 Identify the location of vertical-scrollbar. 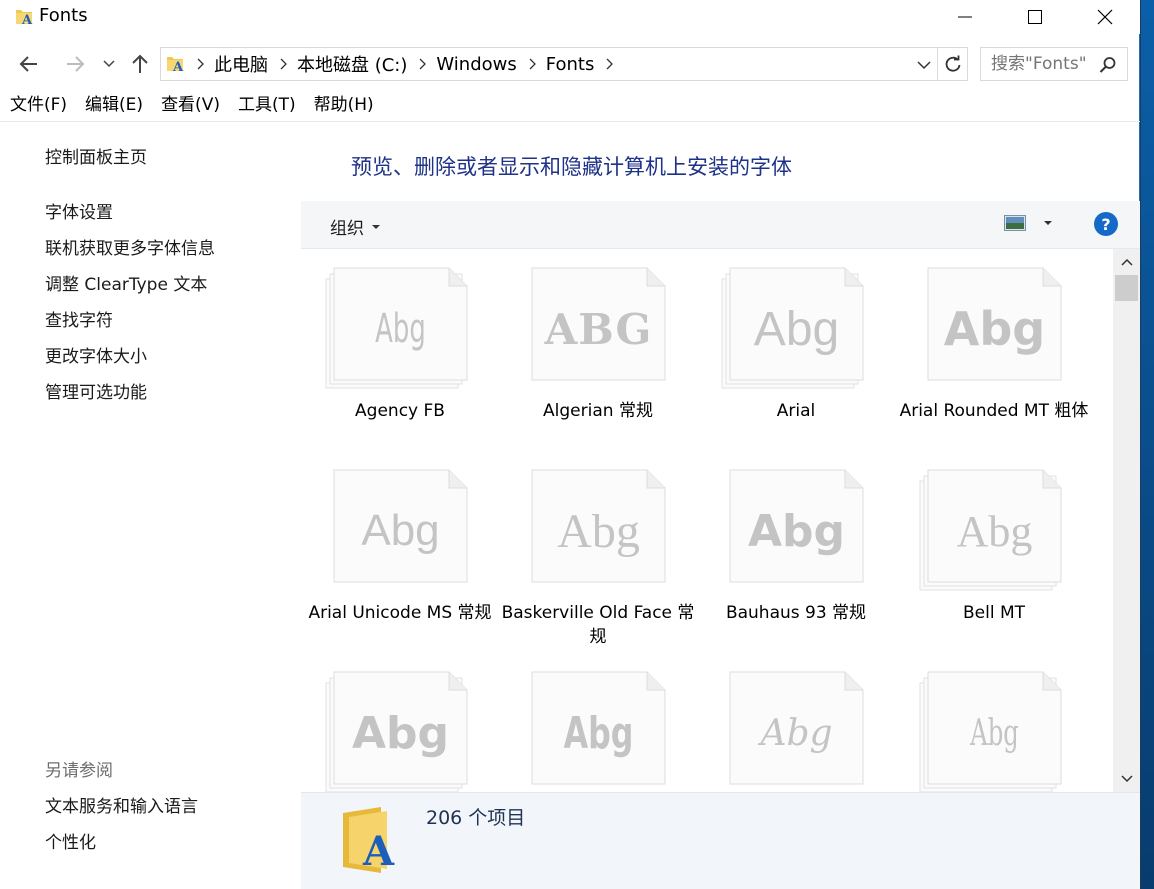
(1126, 520).